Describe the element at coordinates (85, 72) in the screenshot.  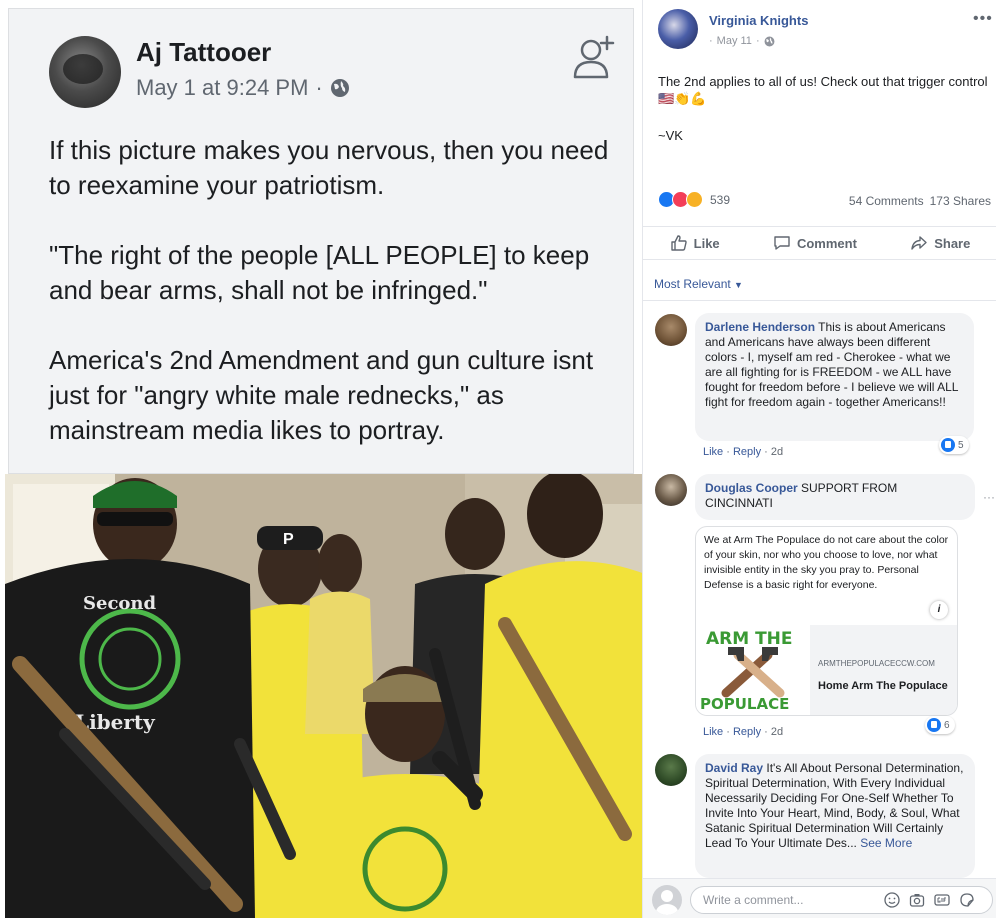
I see `author-avatar` at that location.